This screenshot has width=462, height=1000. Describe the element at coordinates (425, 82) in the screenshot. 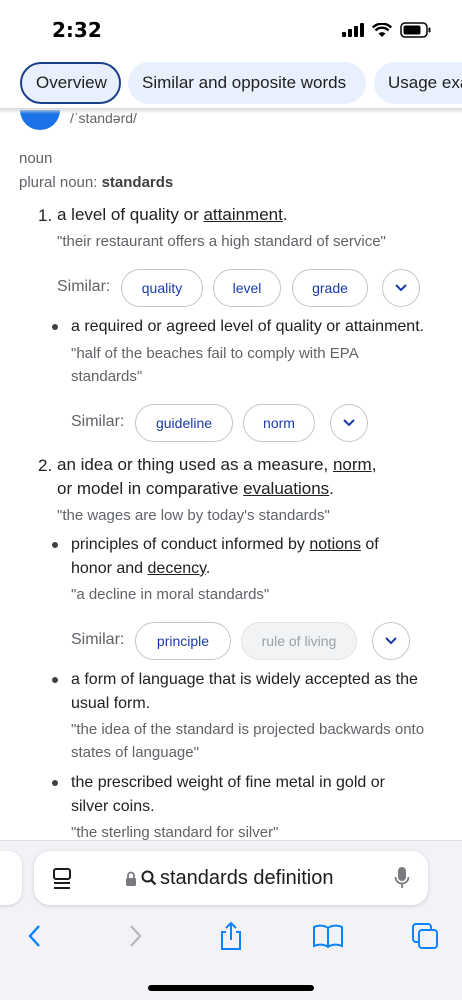

I see `tab-label: Usage examples` at that location.